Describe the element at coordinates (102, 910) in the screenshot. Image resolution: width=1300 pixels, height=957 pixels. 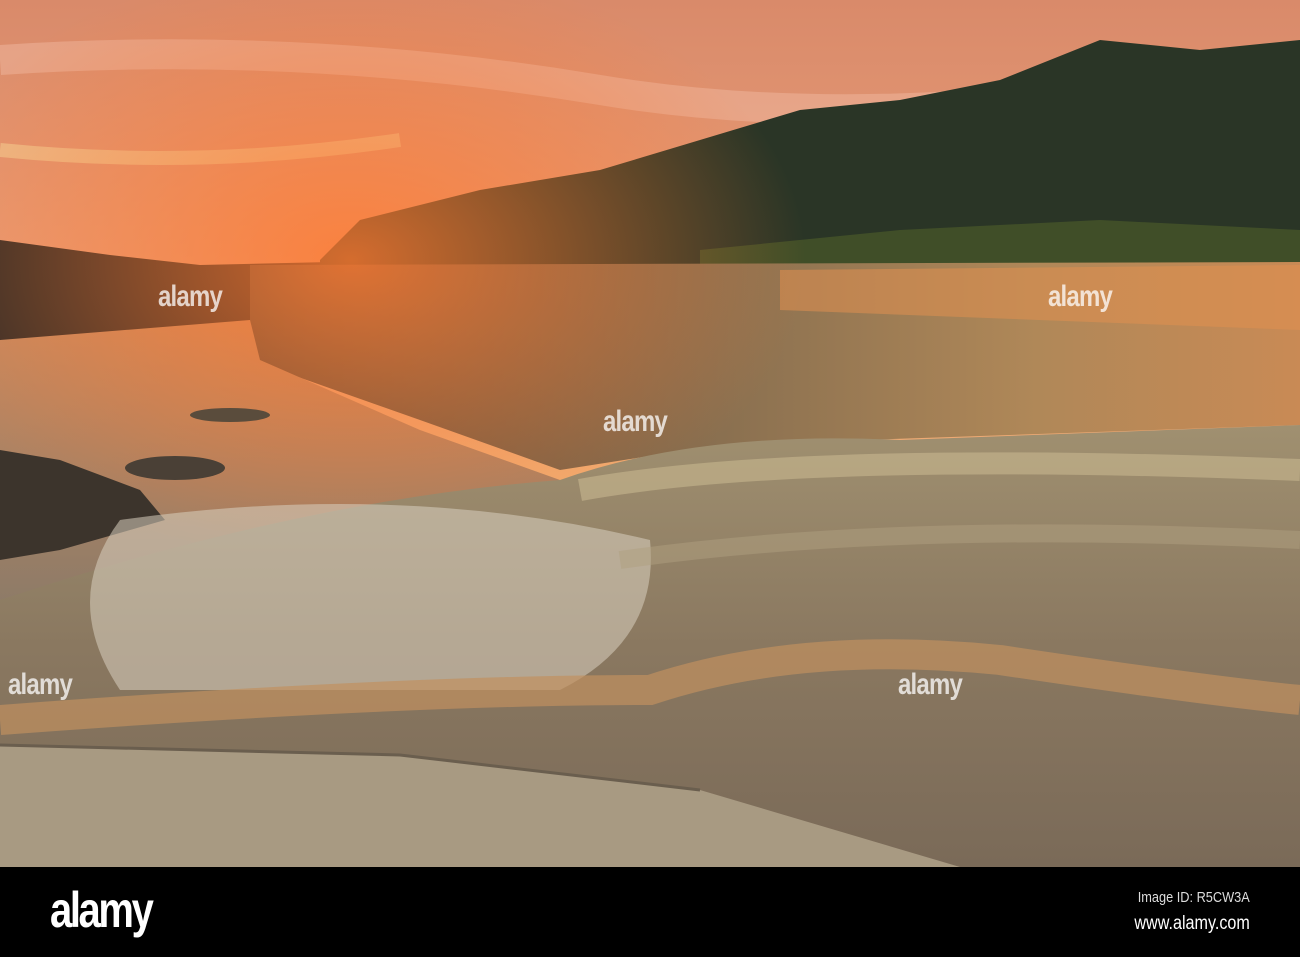
I see `alamy-logo: alamy` at that location.